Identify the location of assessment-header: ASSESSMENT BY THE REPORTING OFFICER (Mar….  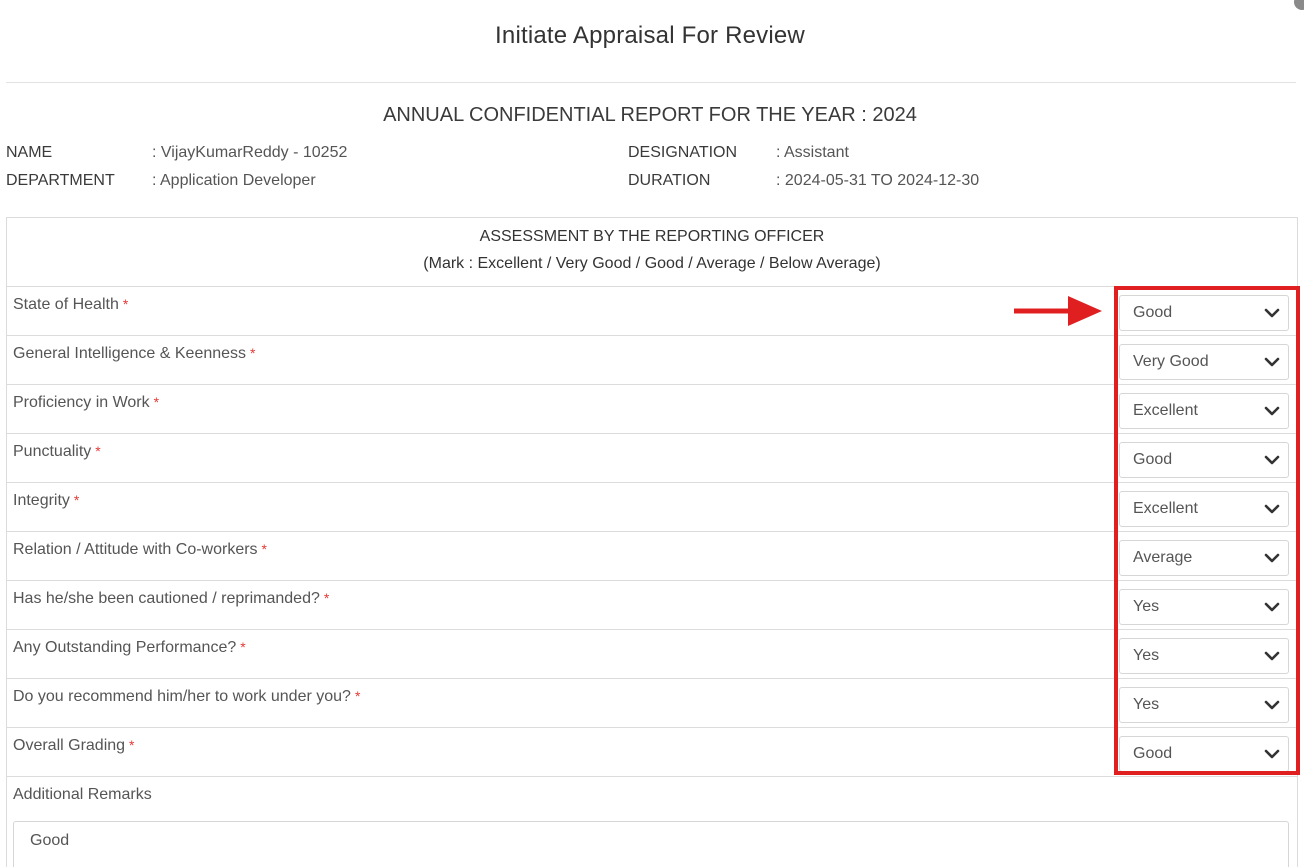
(652, 252).